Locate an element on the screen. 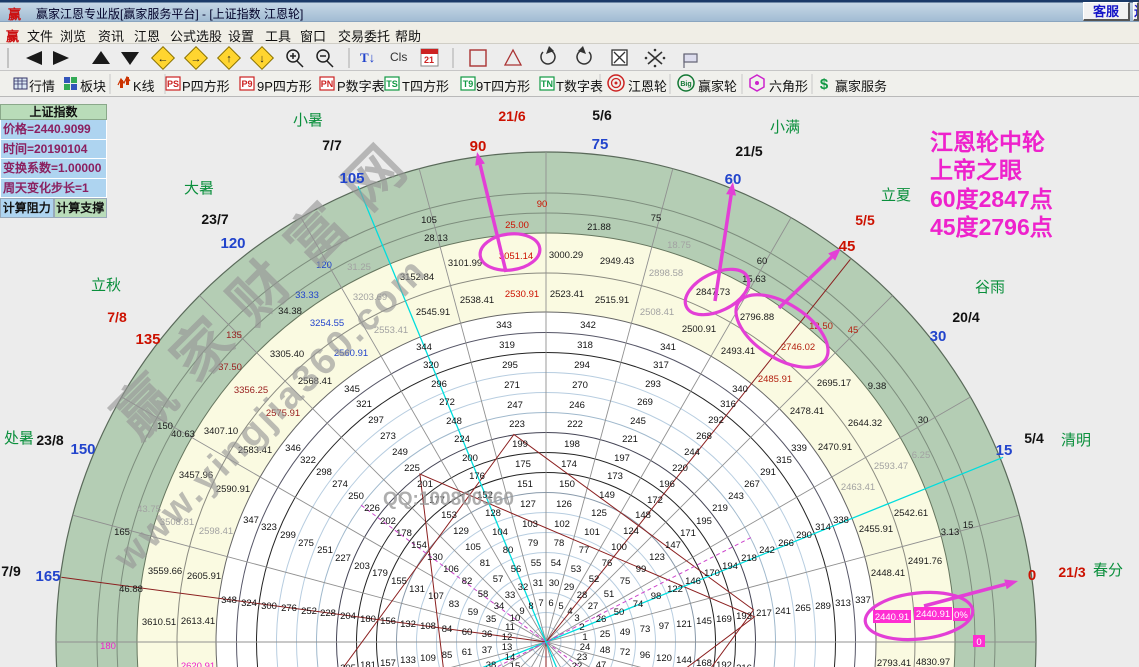 This screenshot has height=667, width=1139. svg-text: 23/8 is located at coordinates (49, 440).